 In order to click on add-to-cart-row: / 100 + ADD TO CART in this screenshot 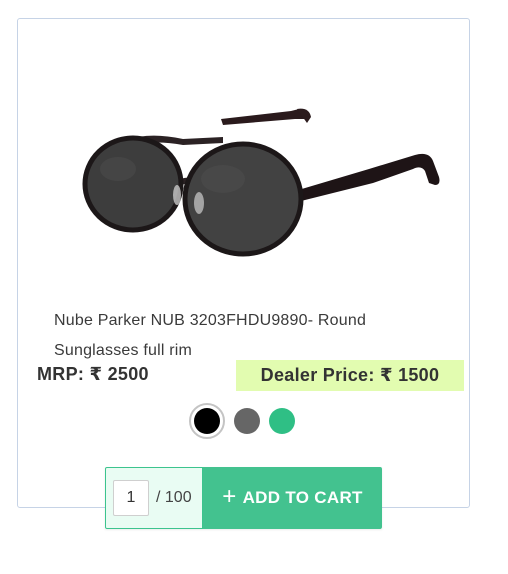, I will do `click(243, 498)`.